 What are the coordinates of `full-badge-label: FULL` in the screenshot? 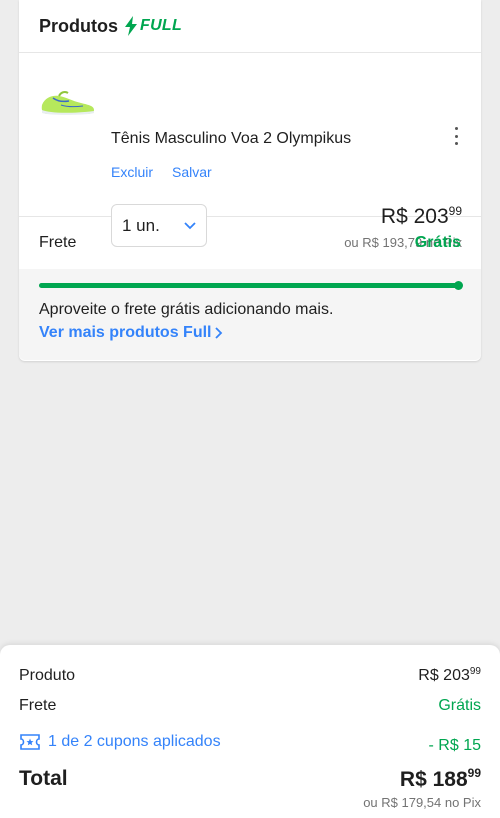 It's located at (161, 25).